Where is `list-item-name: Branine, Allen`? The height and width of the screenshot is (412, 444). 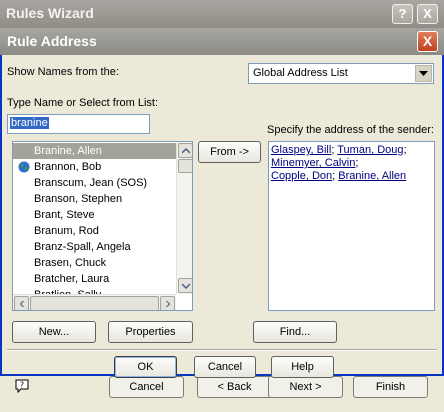
list-item-name: Branine, Allen is located at coordinates (68, 151).